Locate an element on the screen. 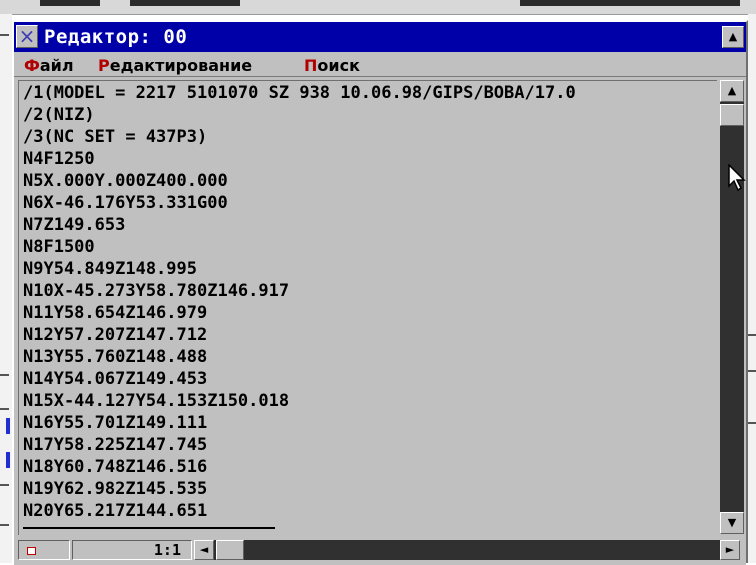 Image resolution: width=756 pixels, height=565 pixels. code-line: N5X.000Y.000Z400.000 is located at coordinates (125, 181).